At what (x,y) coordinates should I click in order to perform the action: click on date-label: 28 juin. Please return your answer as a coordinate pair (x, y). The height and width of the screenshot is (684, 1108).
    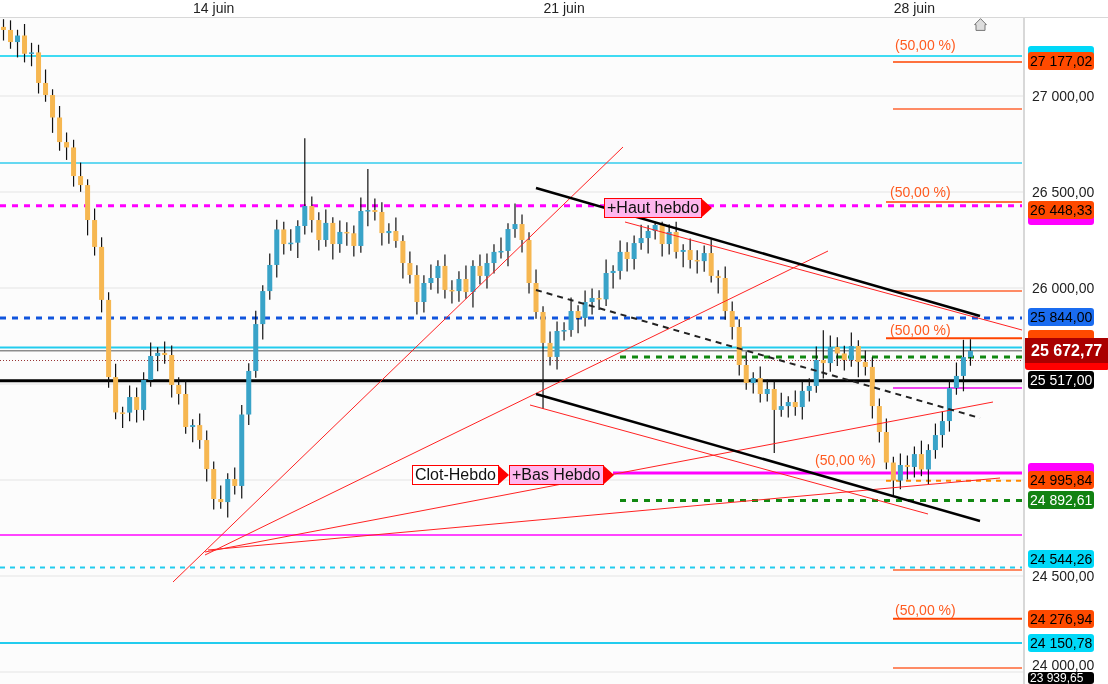
    Looking at the image, I should click on (914, 8).